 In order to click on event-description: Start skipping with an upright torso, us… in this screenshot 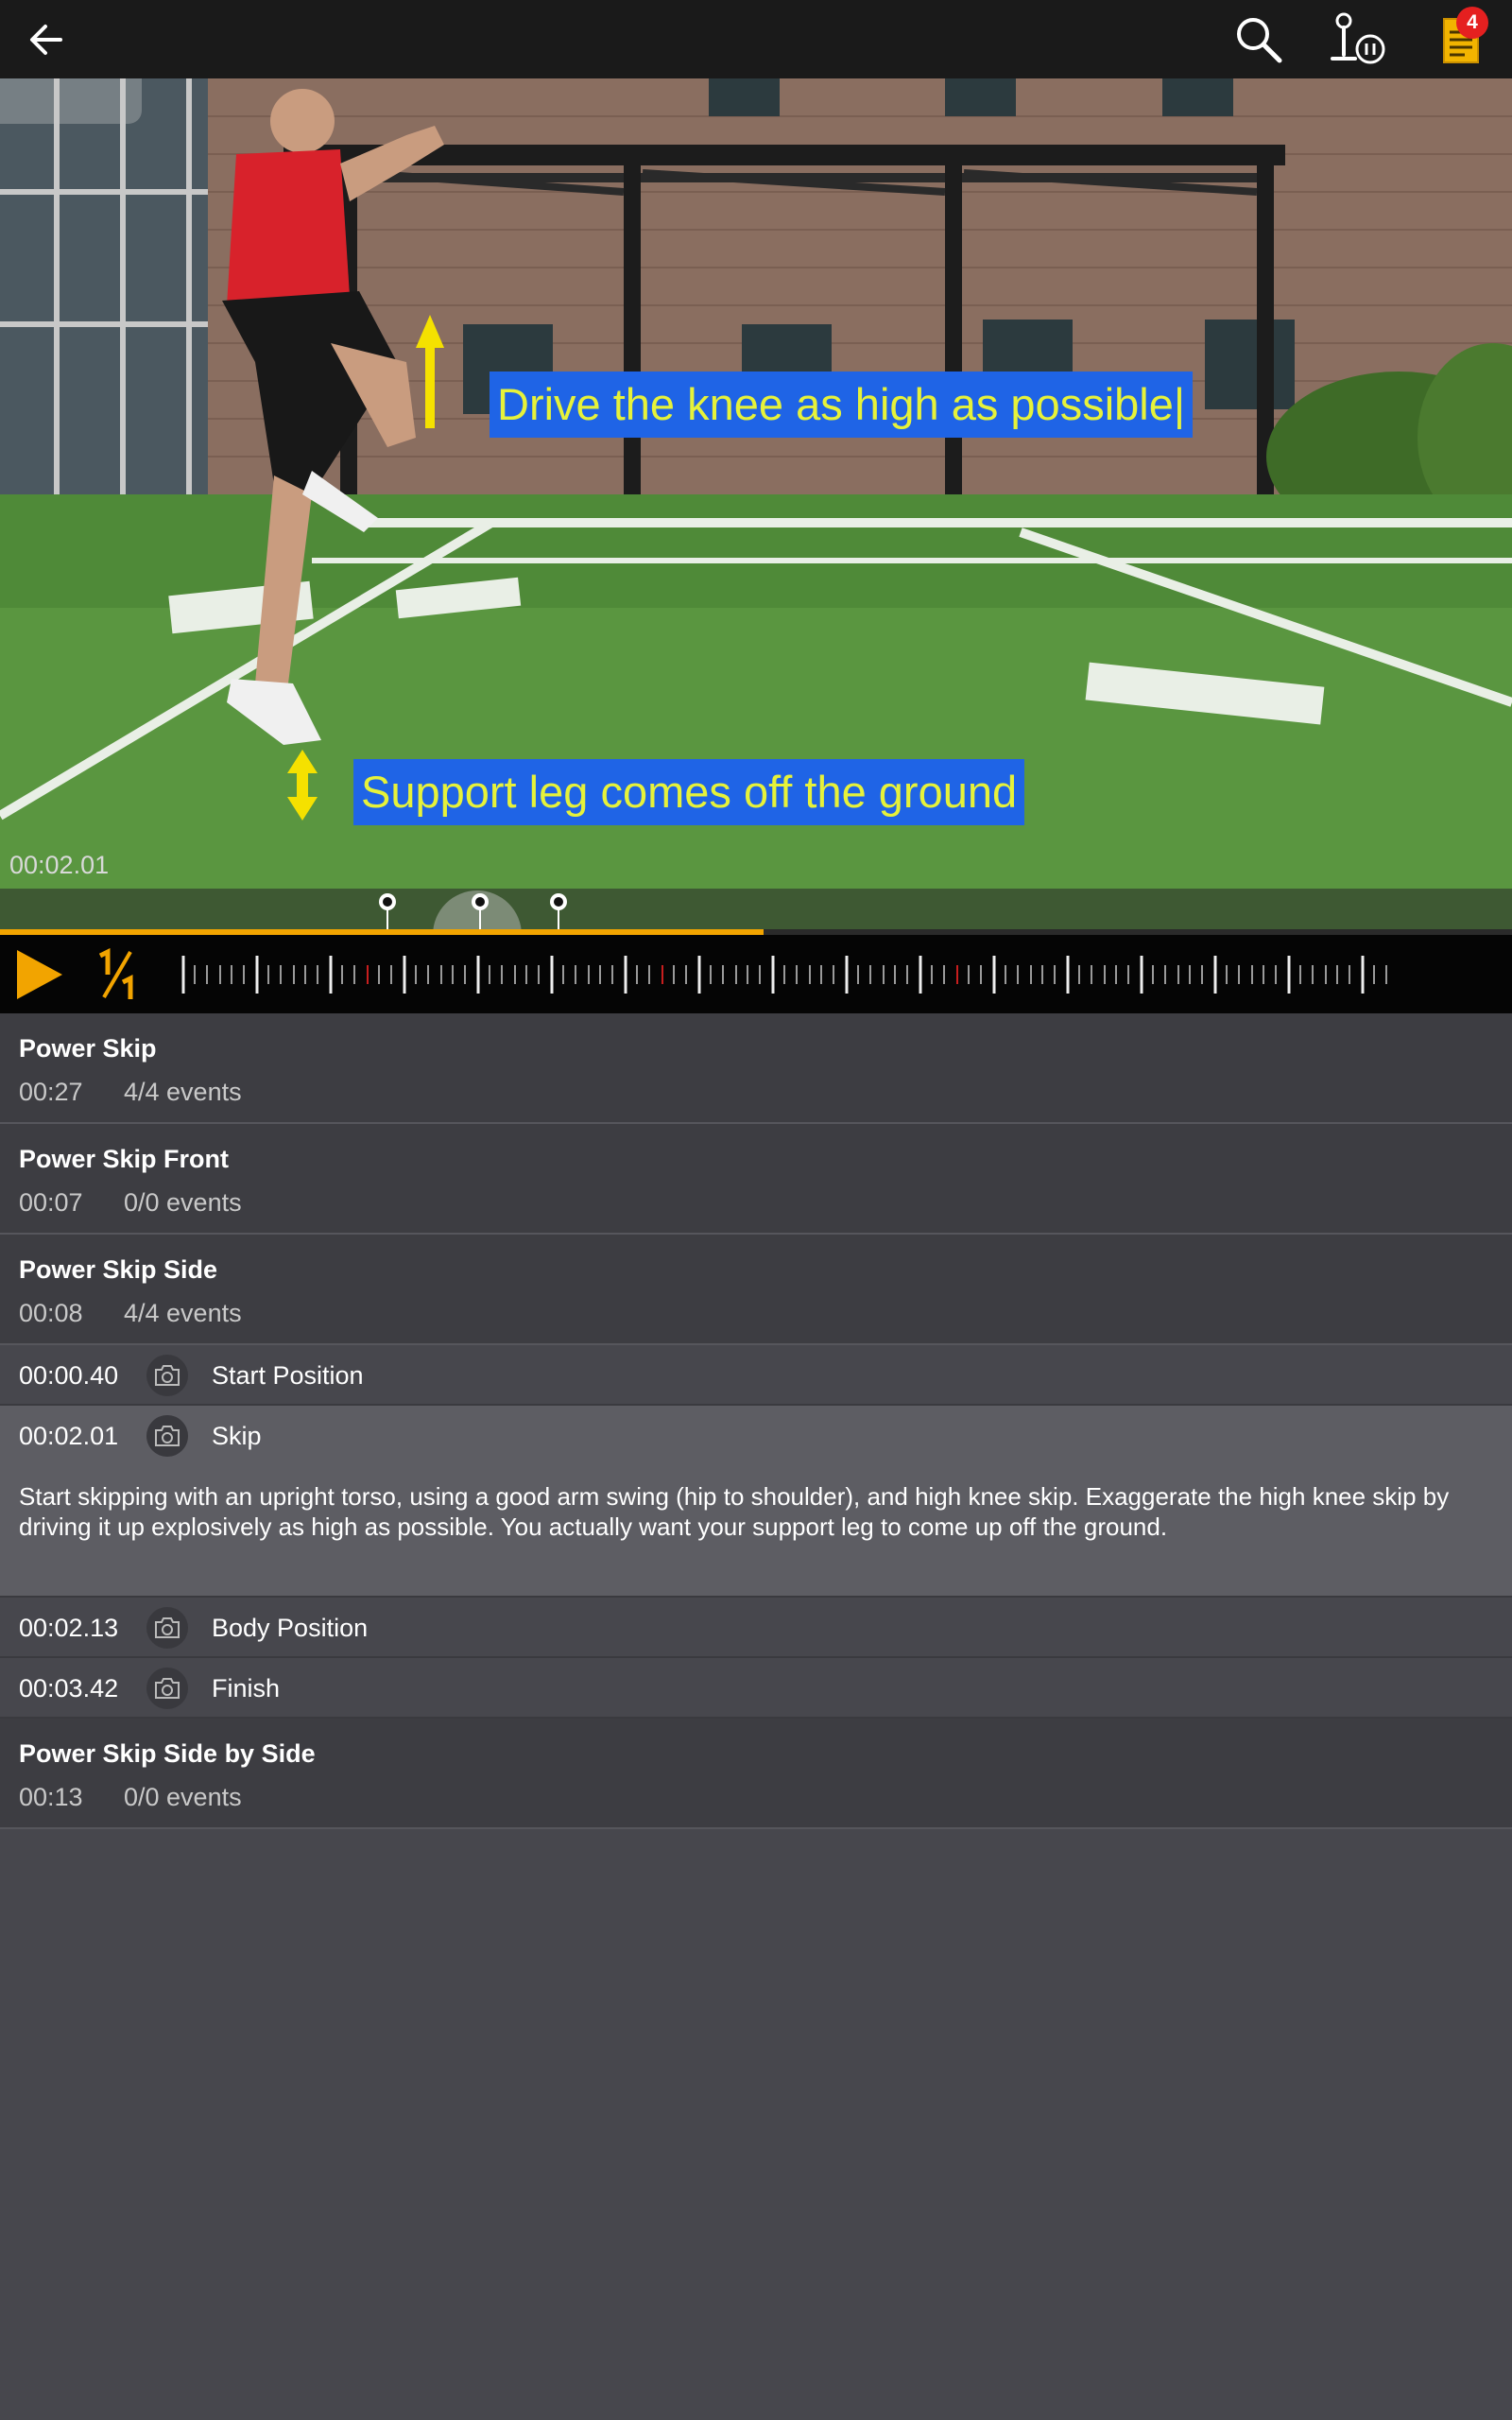, I will do `click(734, 1511)`.